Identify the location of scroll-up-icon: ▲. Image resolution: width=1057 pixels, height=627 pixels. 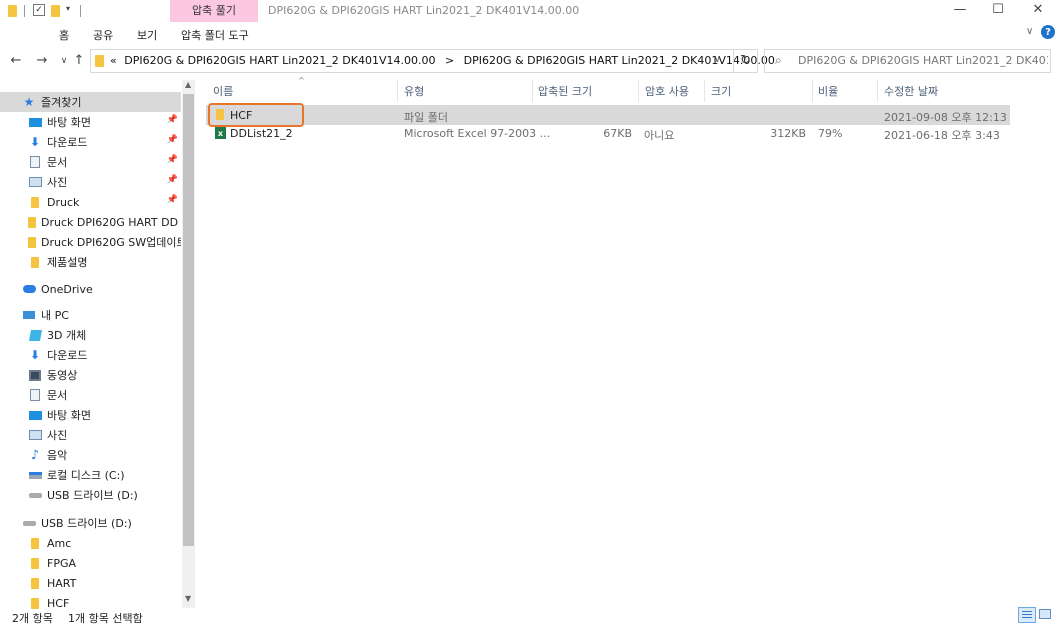
(188, 84).